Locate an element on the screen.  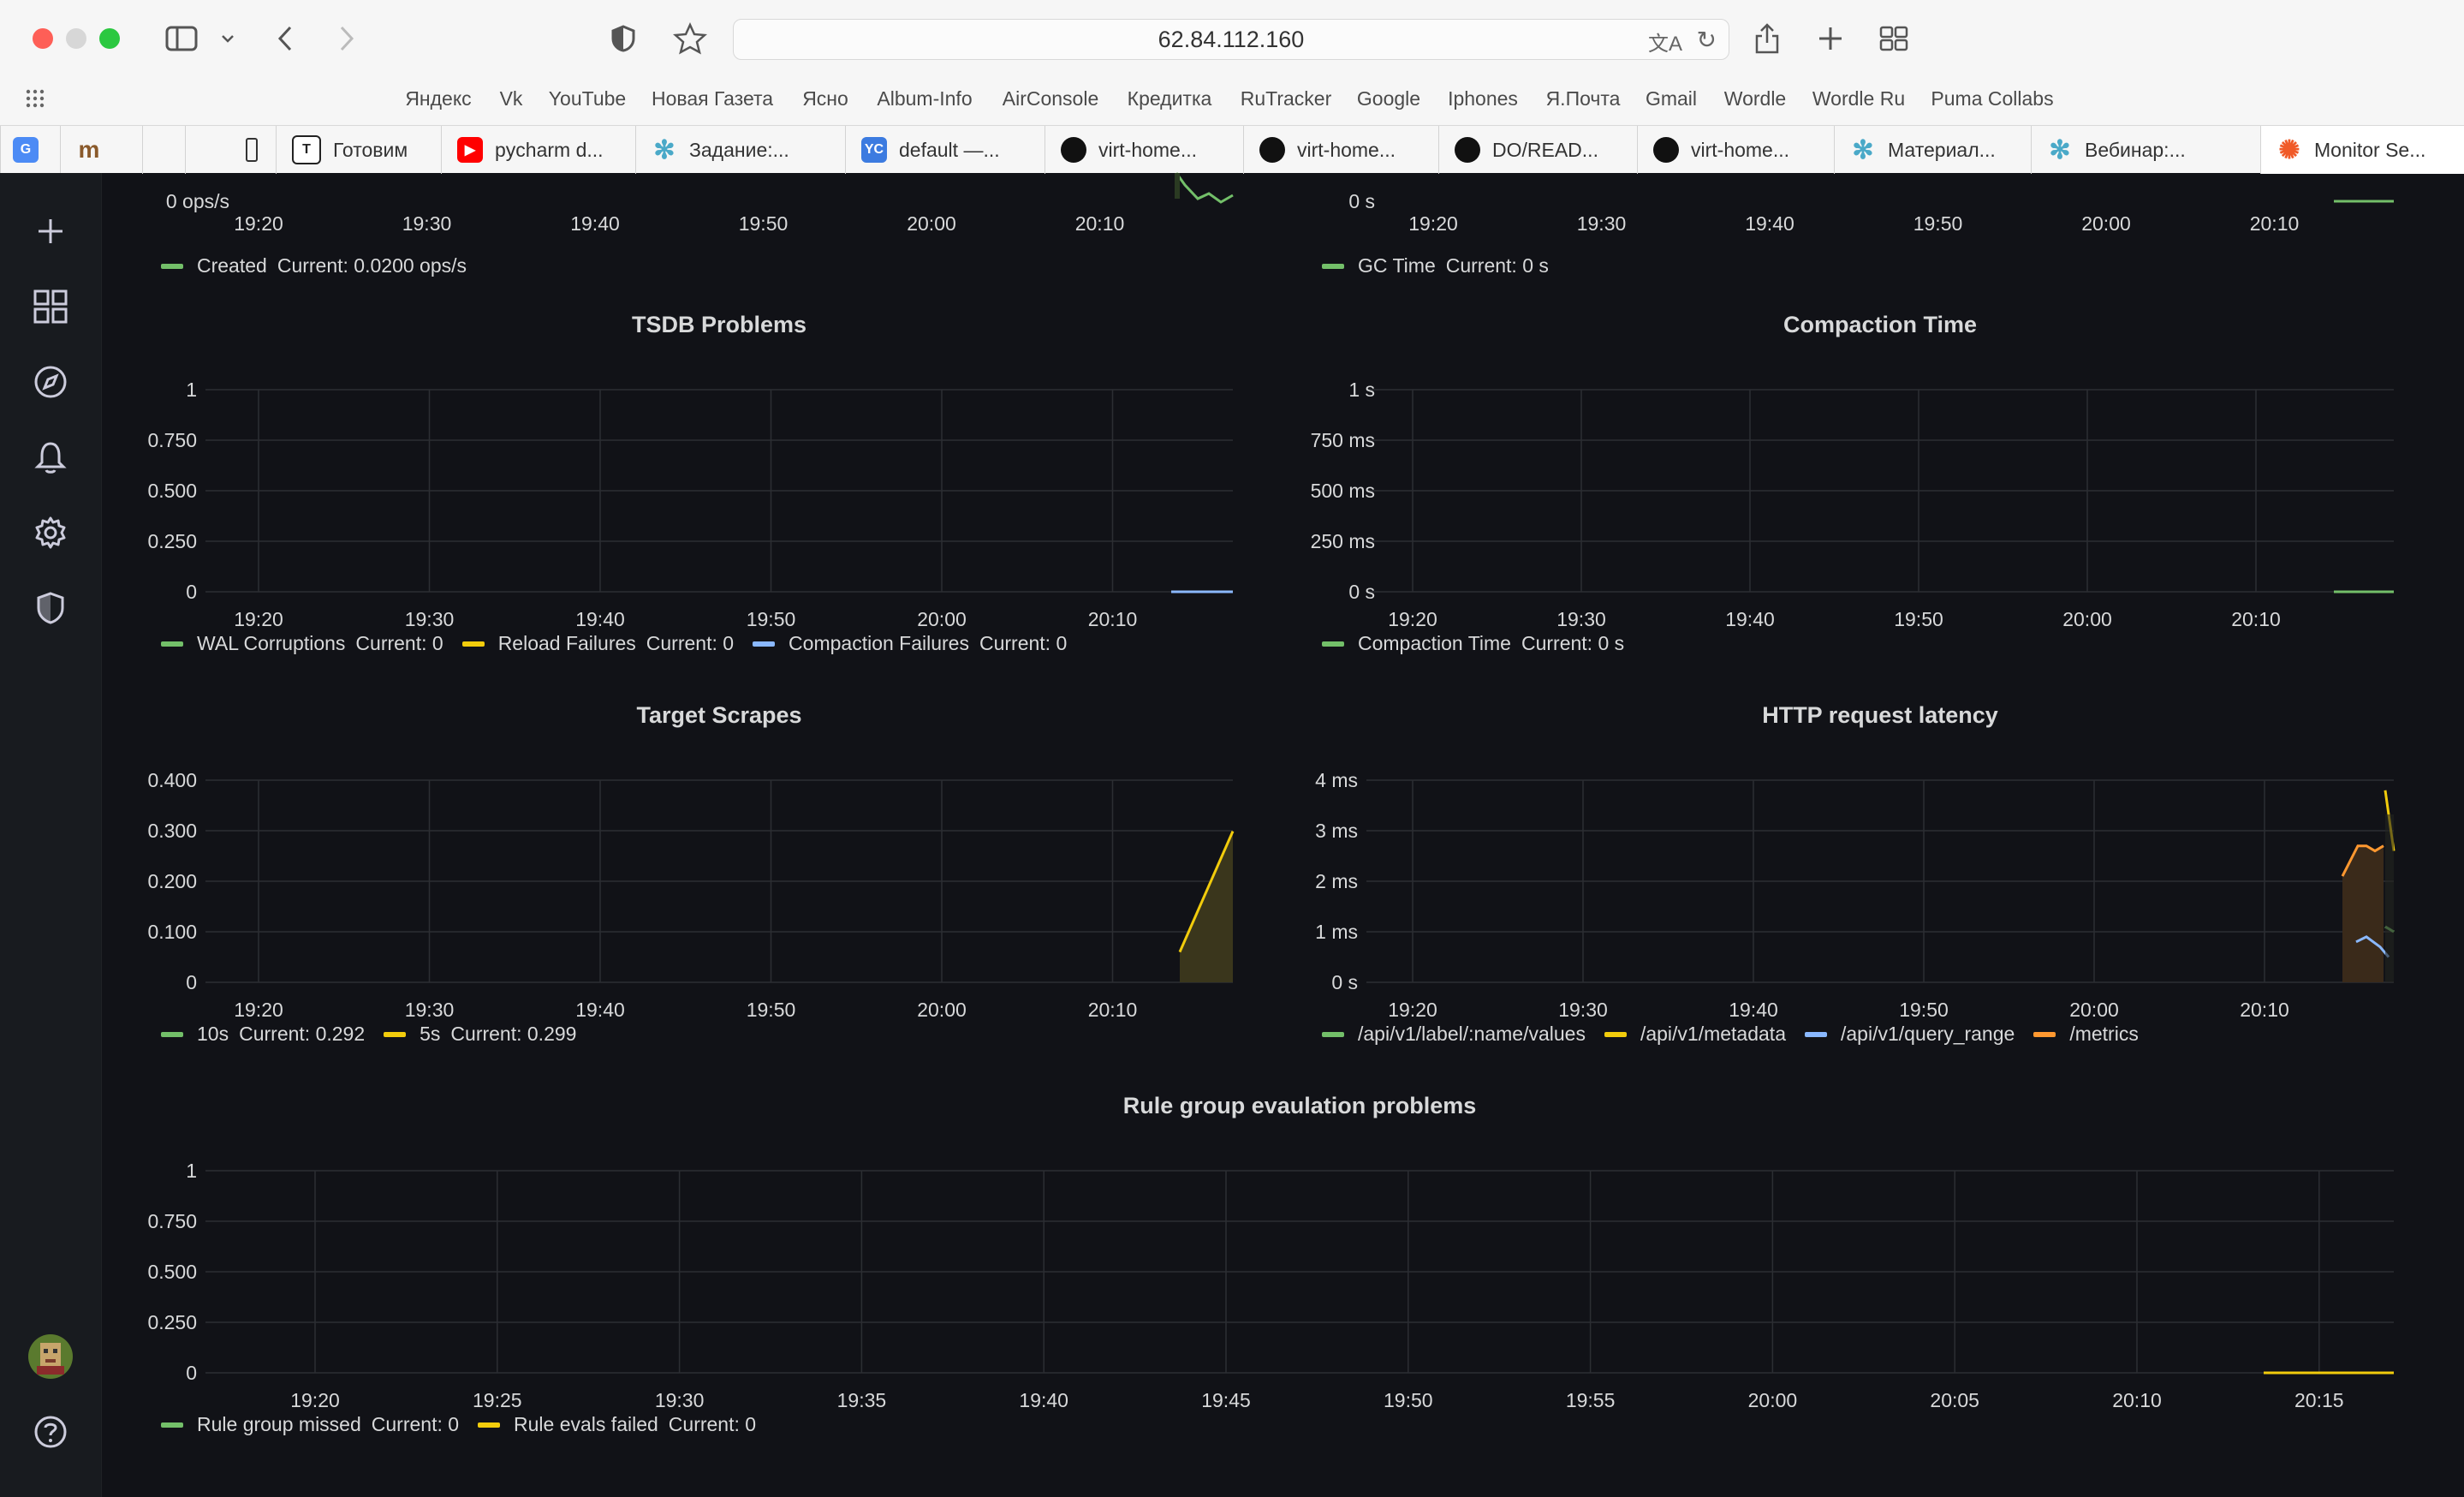
y-axis-tick: 0.300 is located at coordinates (172, 831).